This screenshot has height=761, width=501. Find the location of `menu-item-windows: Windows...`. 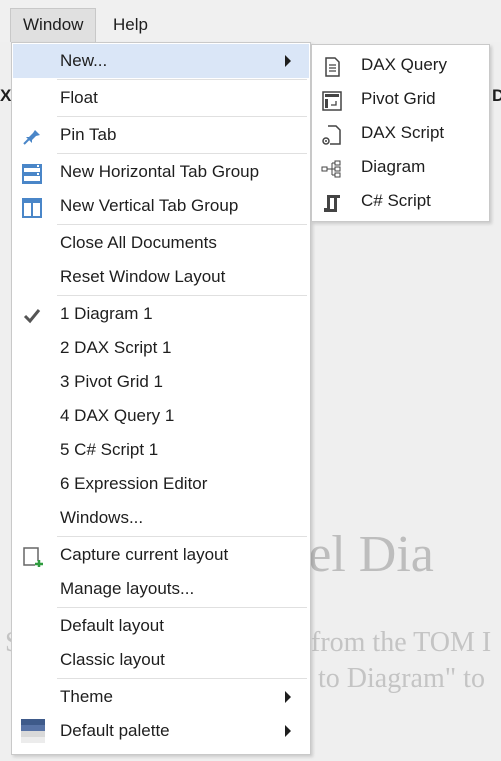

menu-item-windows: Windows... is located at coordinates (161, 518).